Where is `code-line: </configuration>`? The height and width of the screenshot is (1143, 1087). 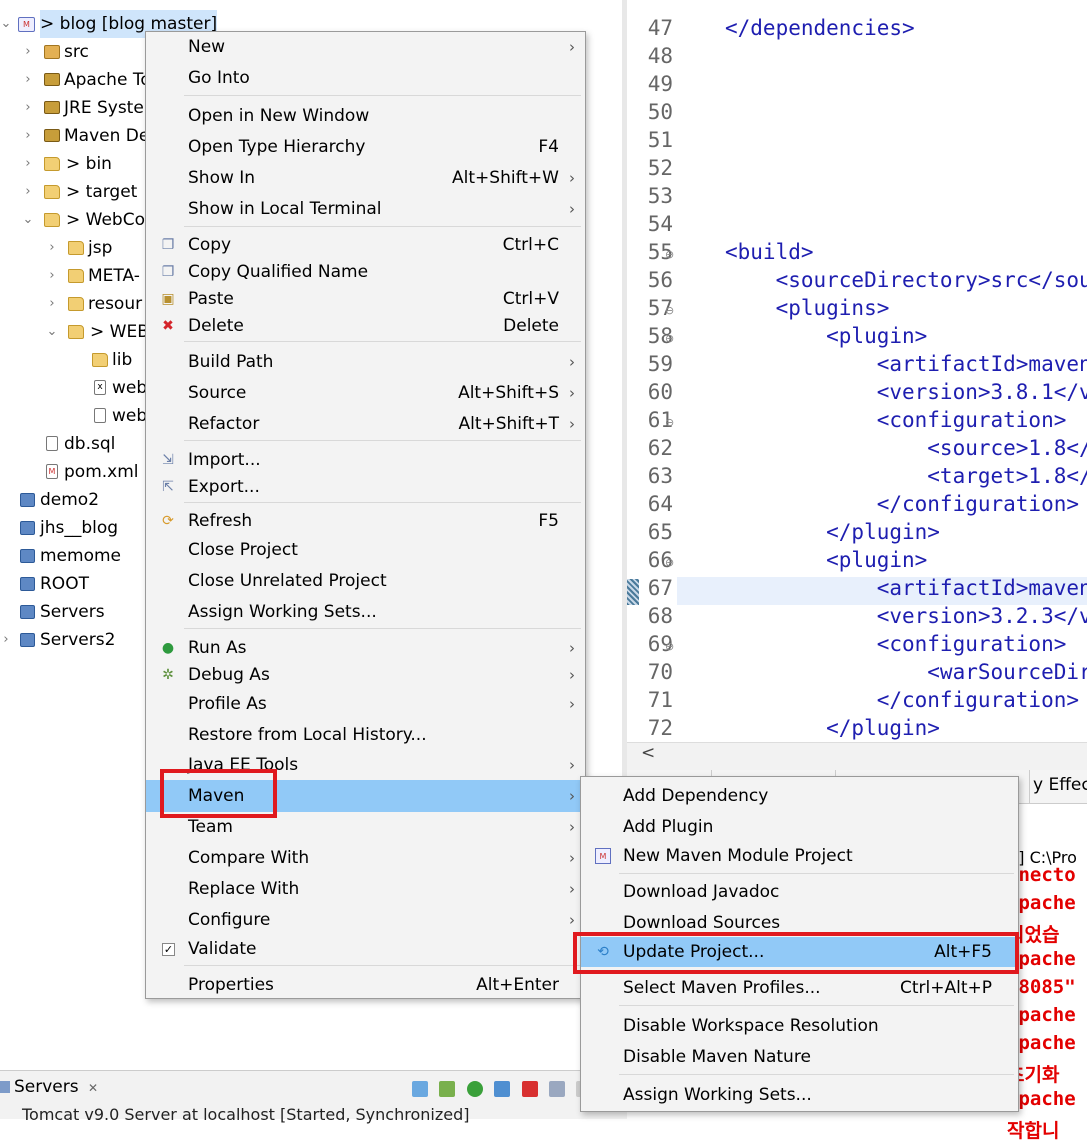 code-line: </configuration> is located at coordinates (902, 700).